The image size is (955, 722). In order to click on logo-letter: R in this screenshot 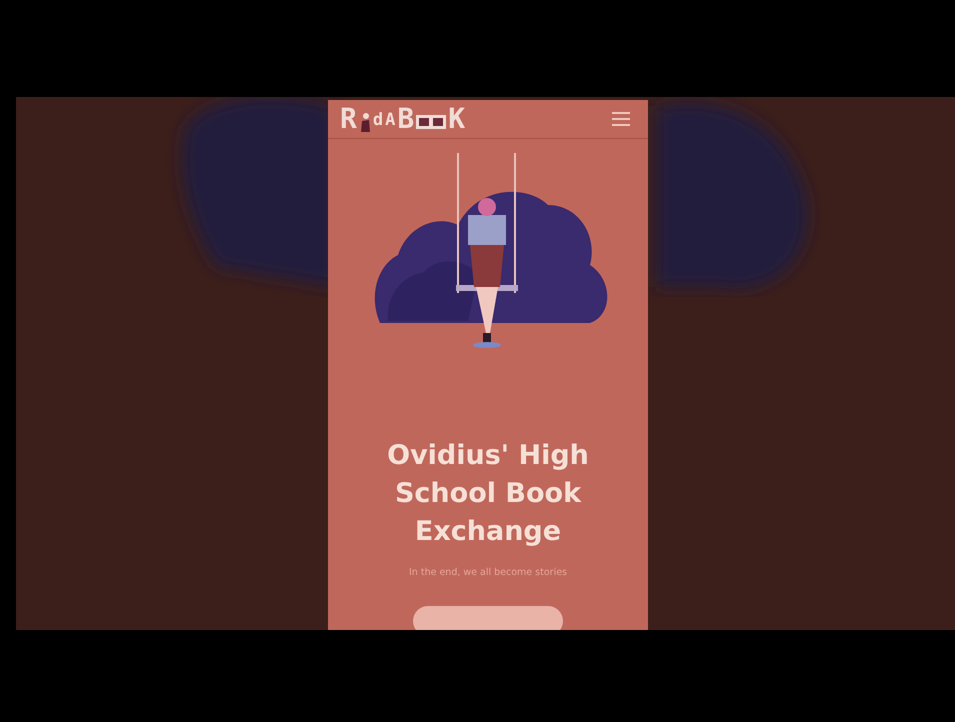, I will do `click(348, 119)`.